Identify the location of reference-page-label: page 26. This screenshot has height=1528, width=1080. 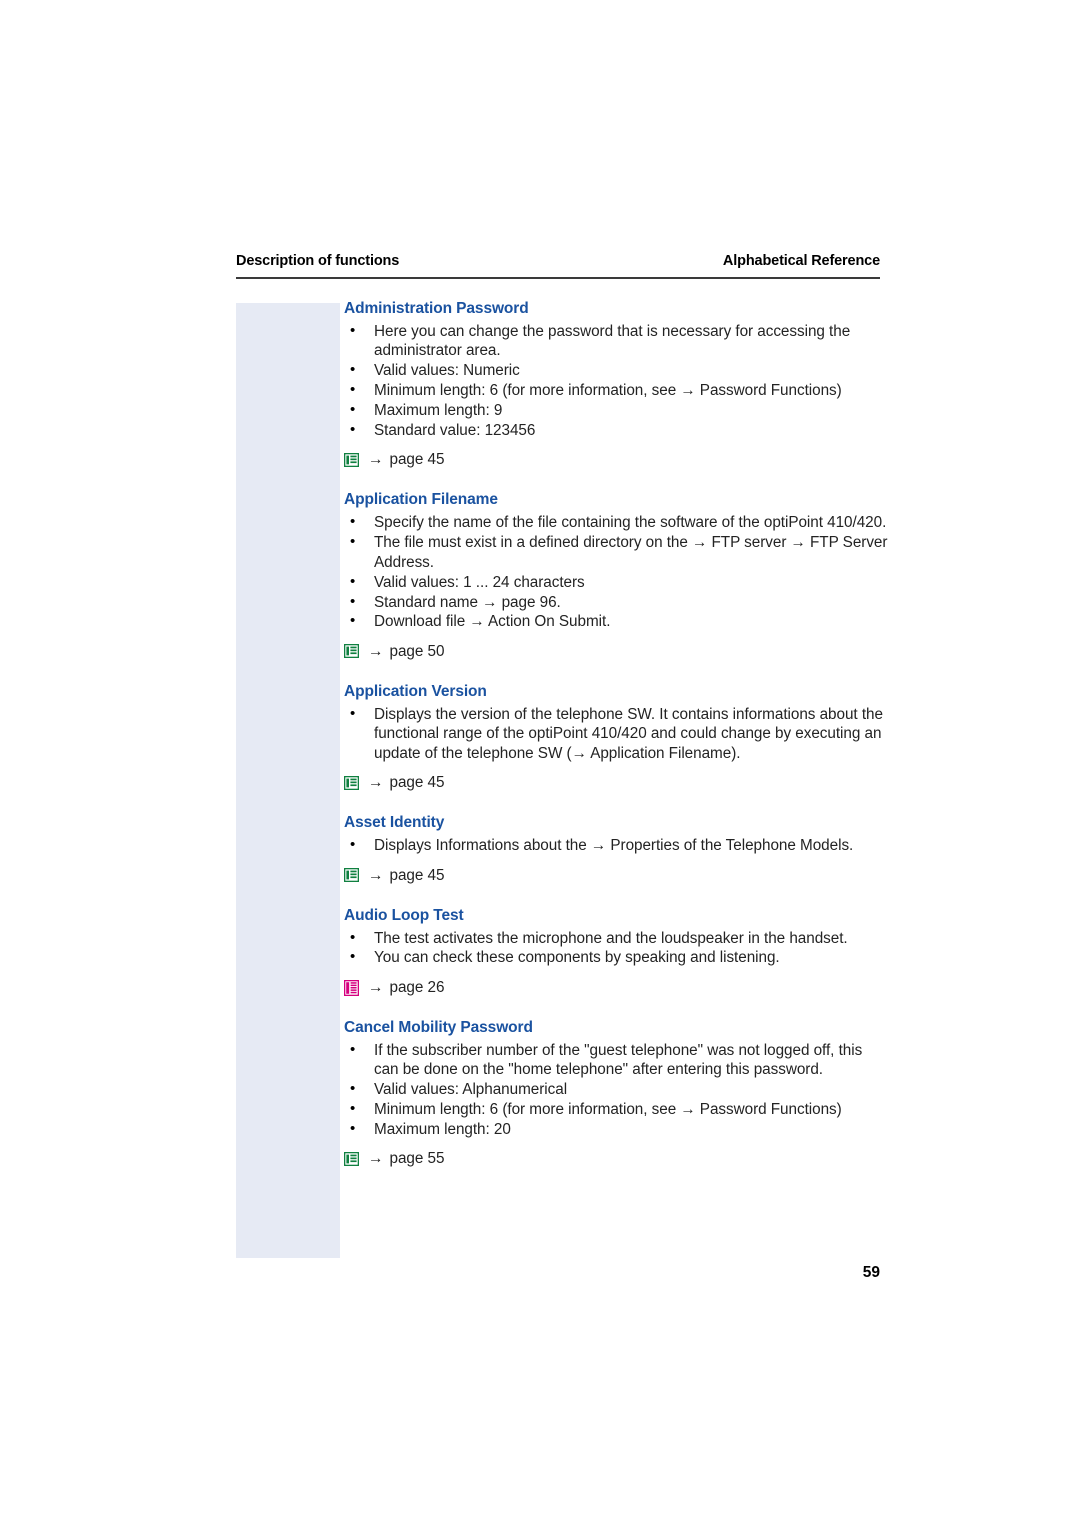
(417, 987).